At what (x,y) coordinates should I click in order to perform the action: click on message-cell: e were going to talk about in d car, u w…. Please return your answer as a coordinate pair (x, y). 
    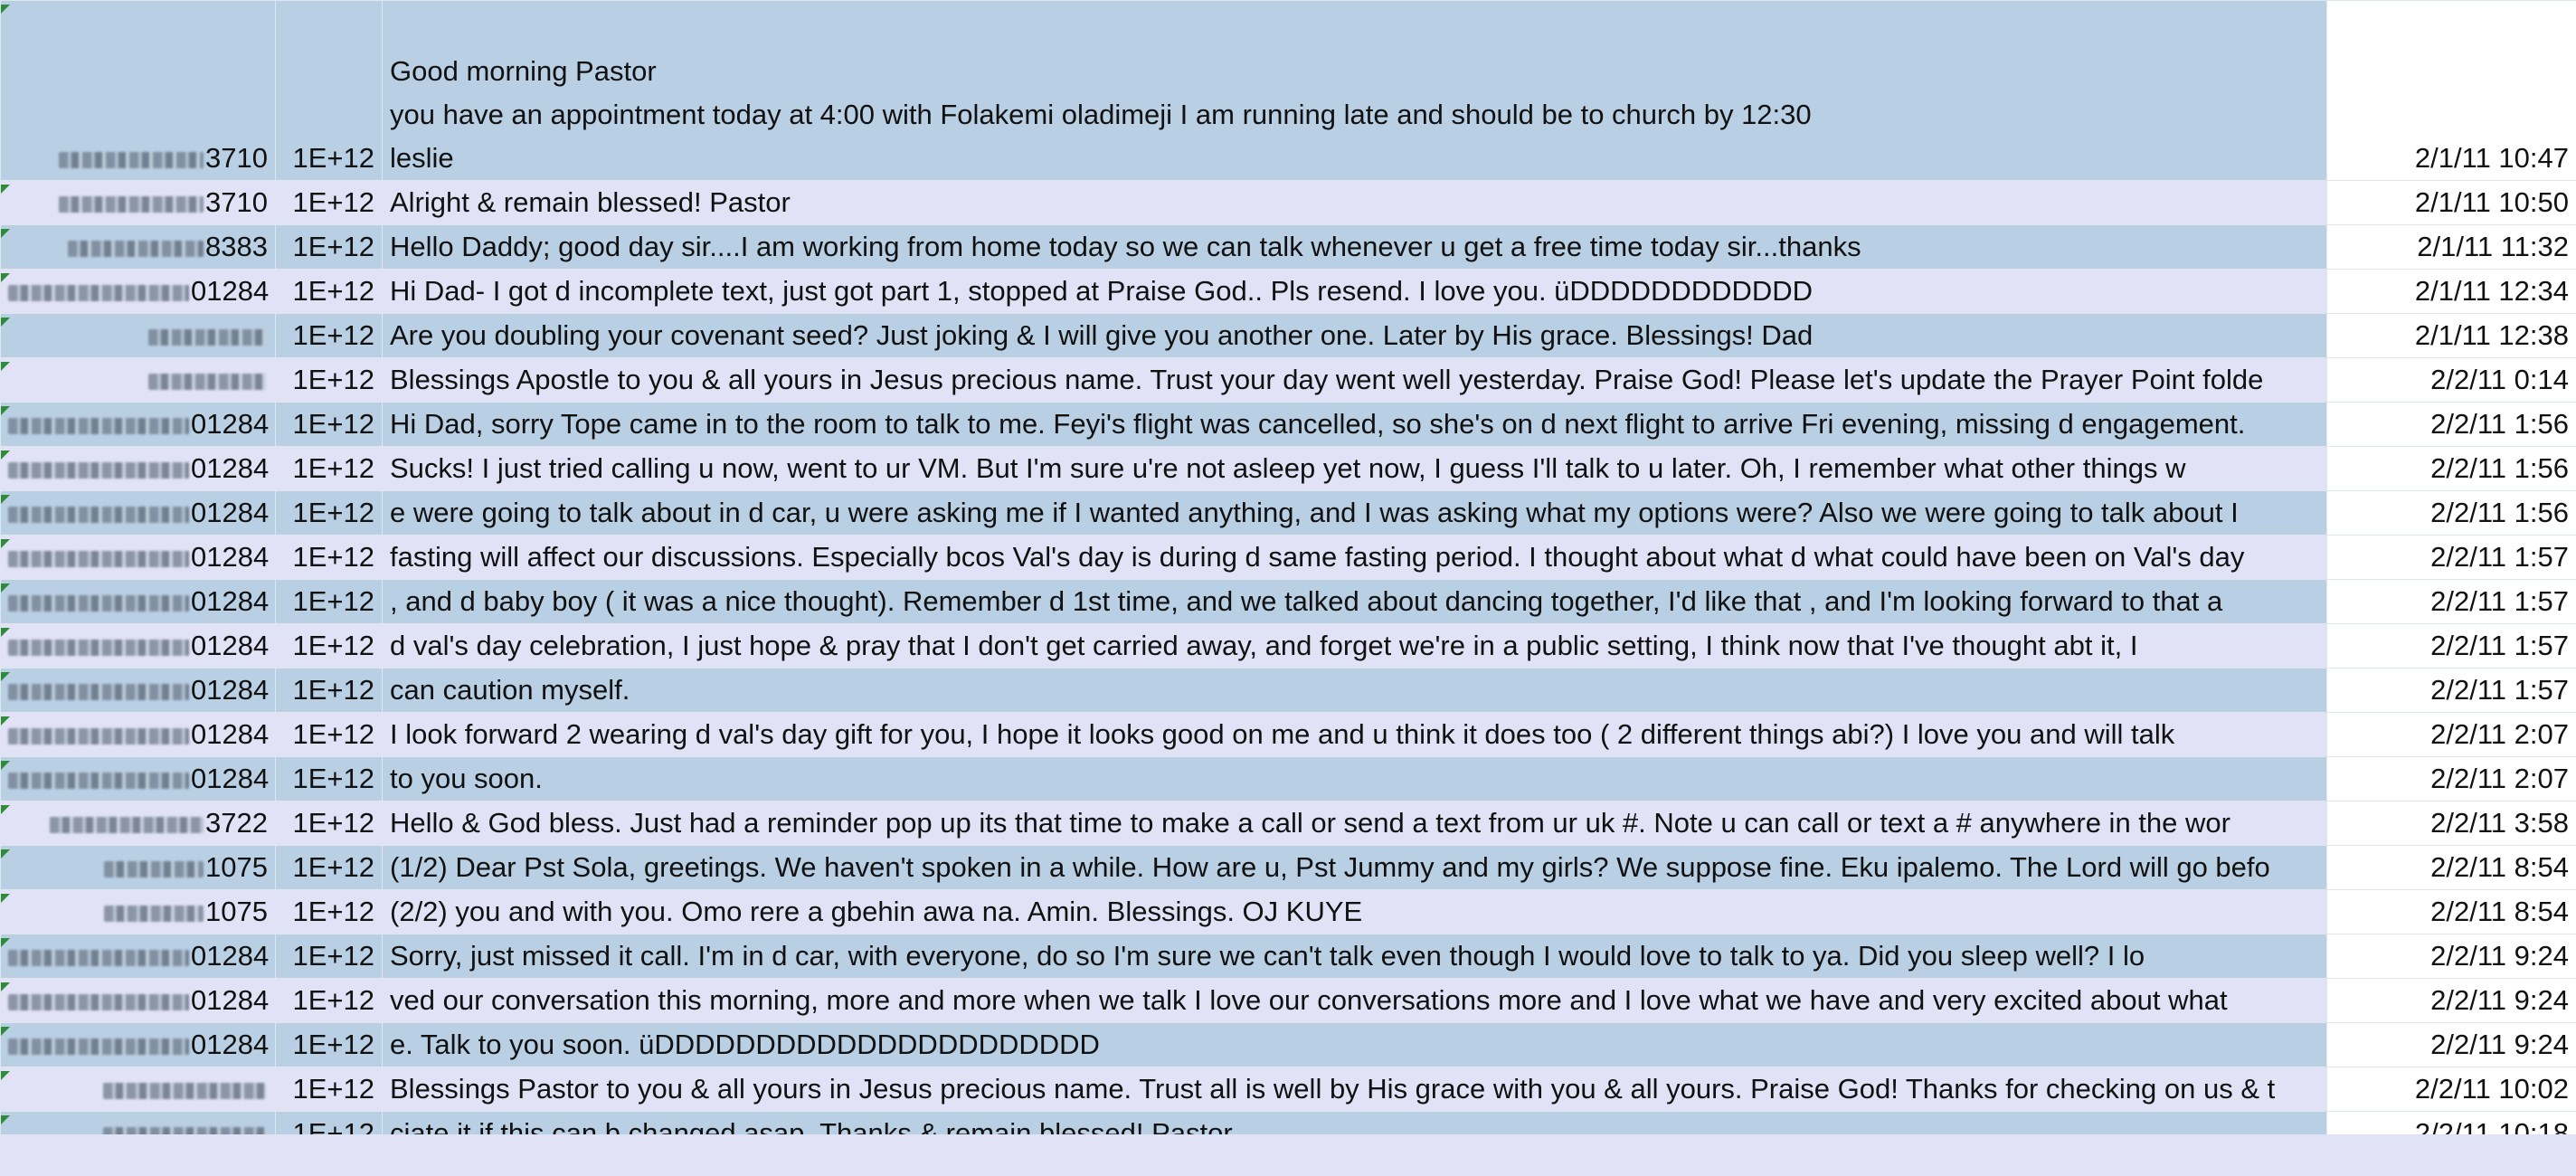
    Looking at the image, I should click on (1355, 513).